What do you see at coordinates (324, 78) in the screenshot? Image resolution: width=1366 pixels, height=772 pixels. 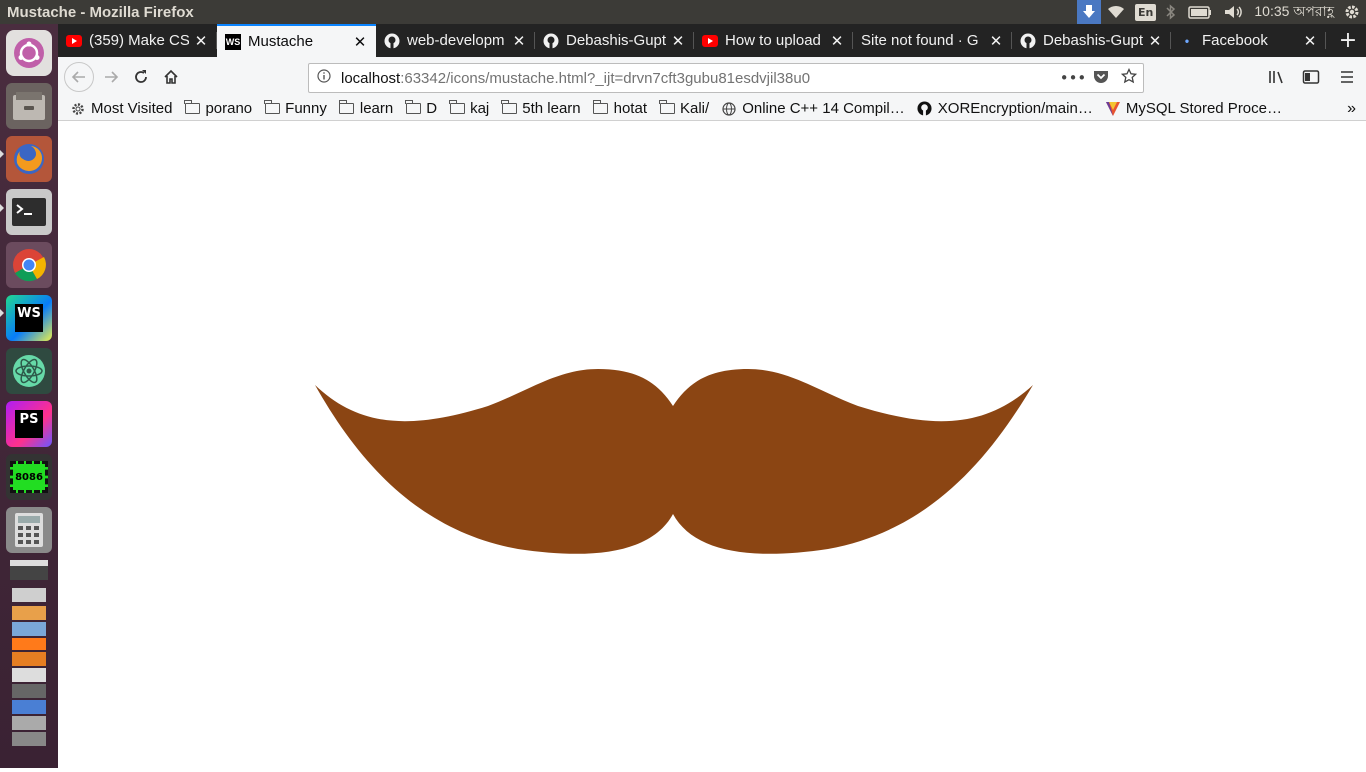 I see `info-icon` at bounding box center [324, 78].